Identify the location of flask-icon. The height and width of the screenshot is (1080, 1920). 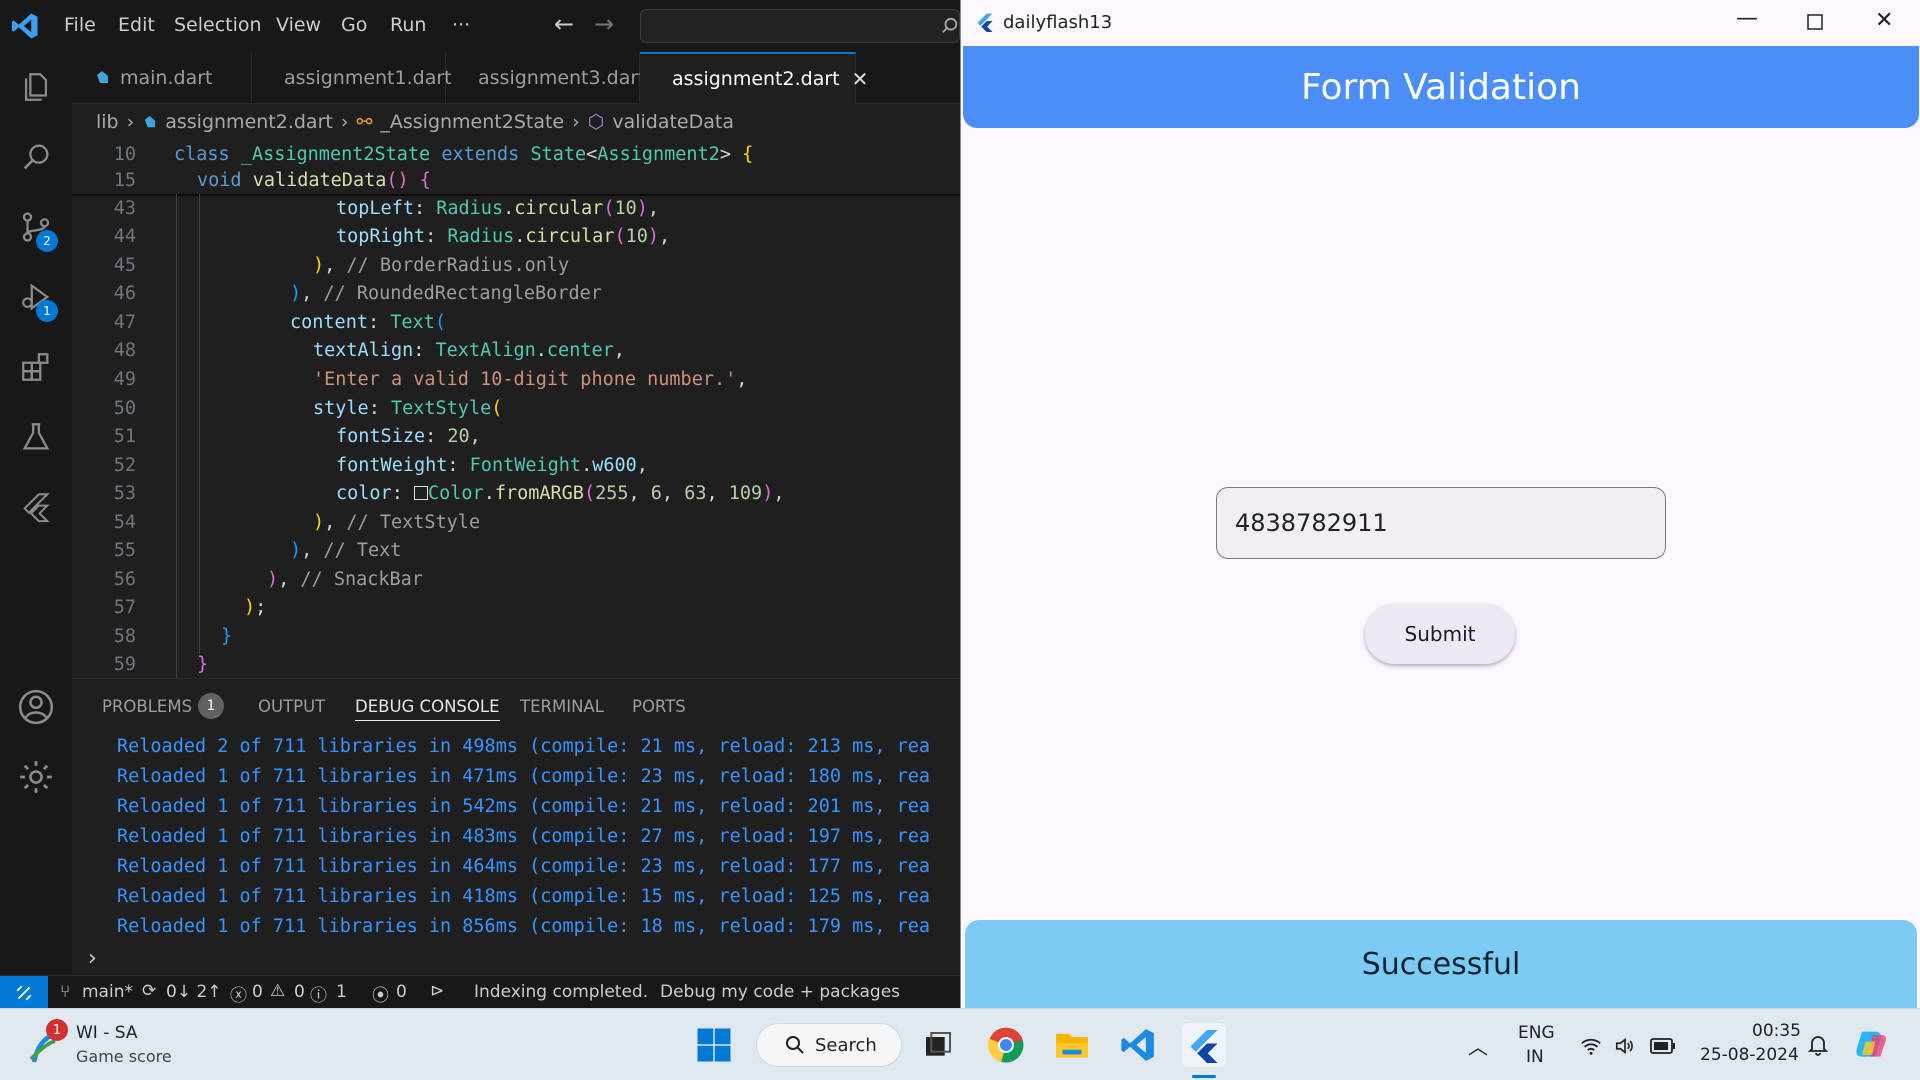
(36, 436).